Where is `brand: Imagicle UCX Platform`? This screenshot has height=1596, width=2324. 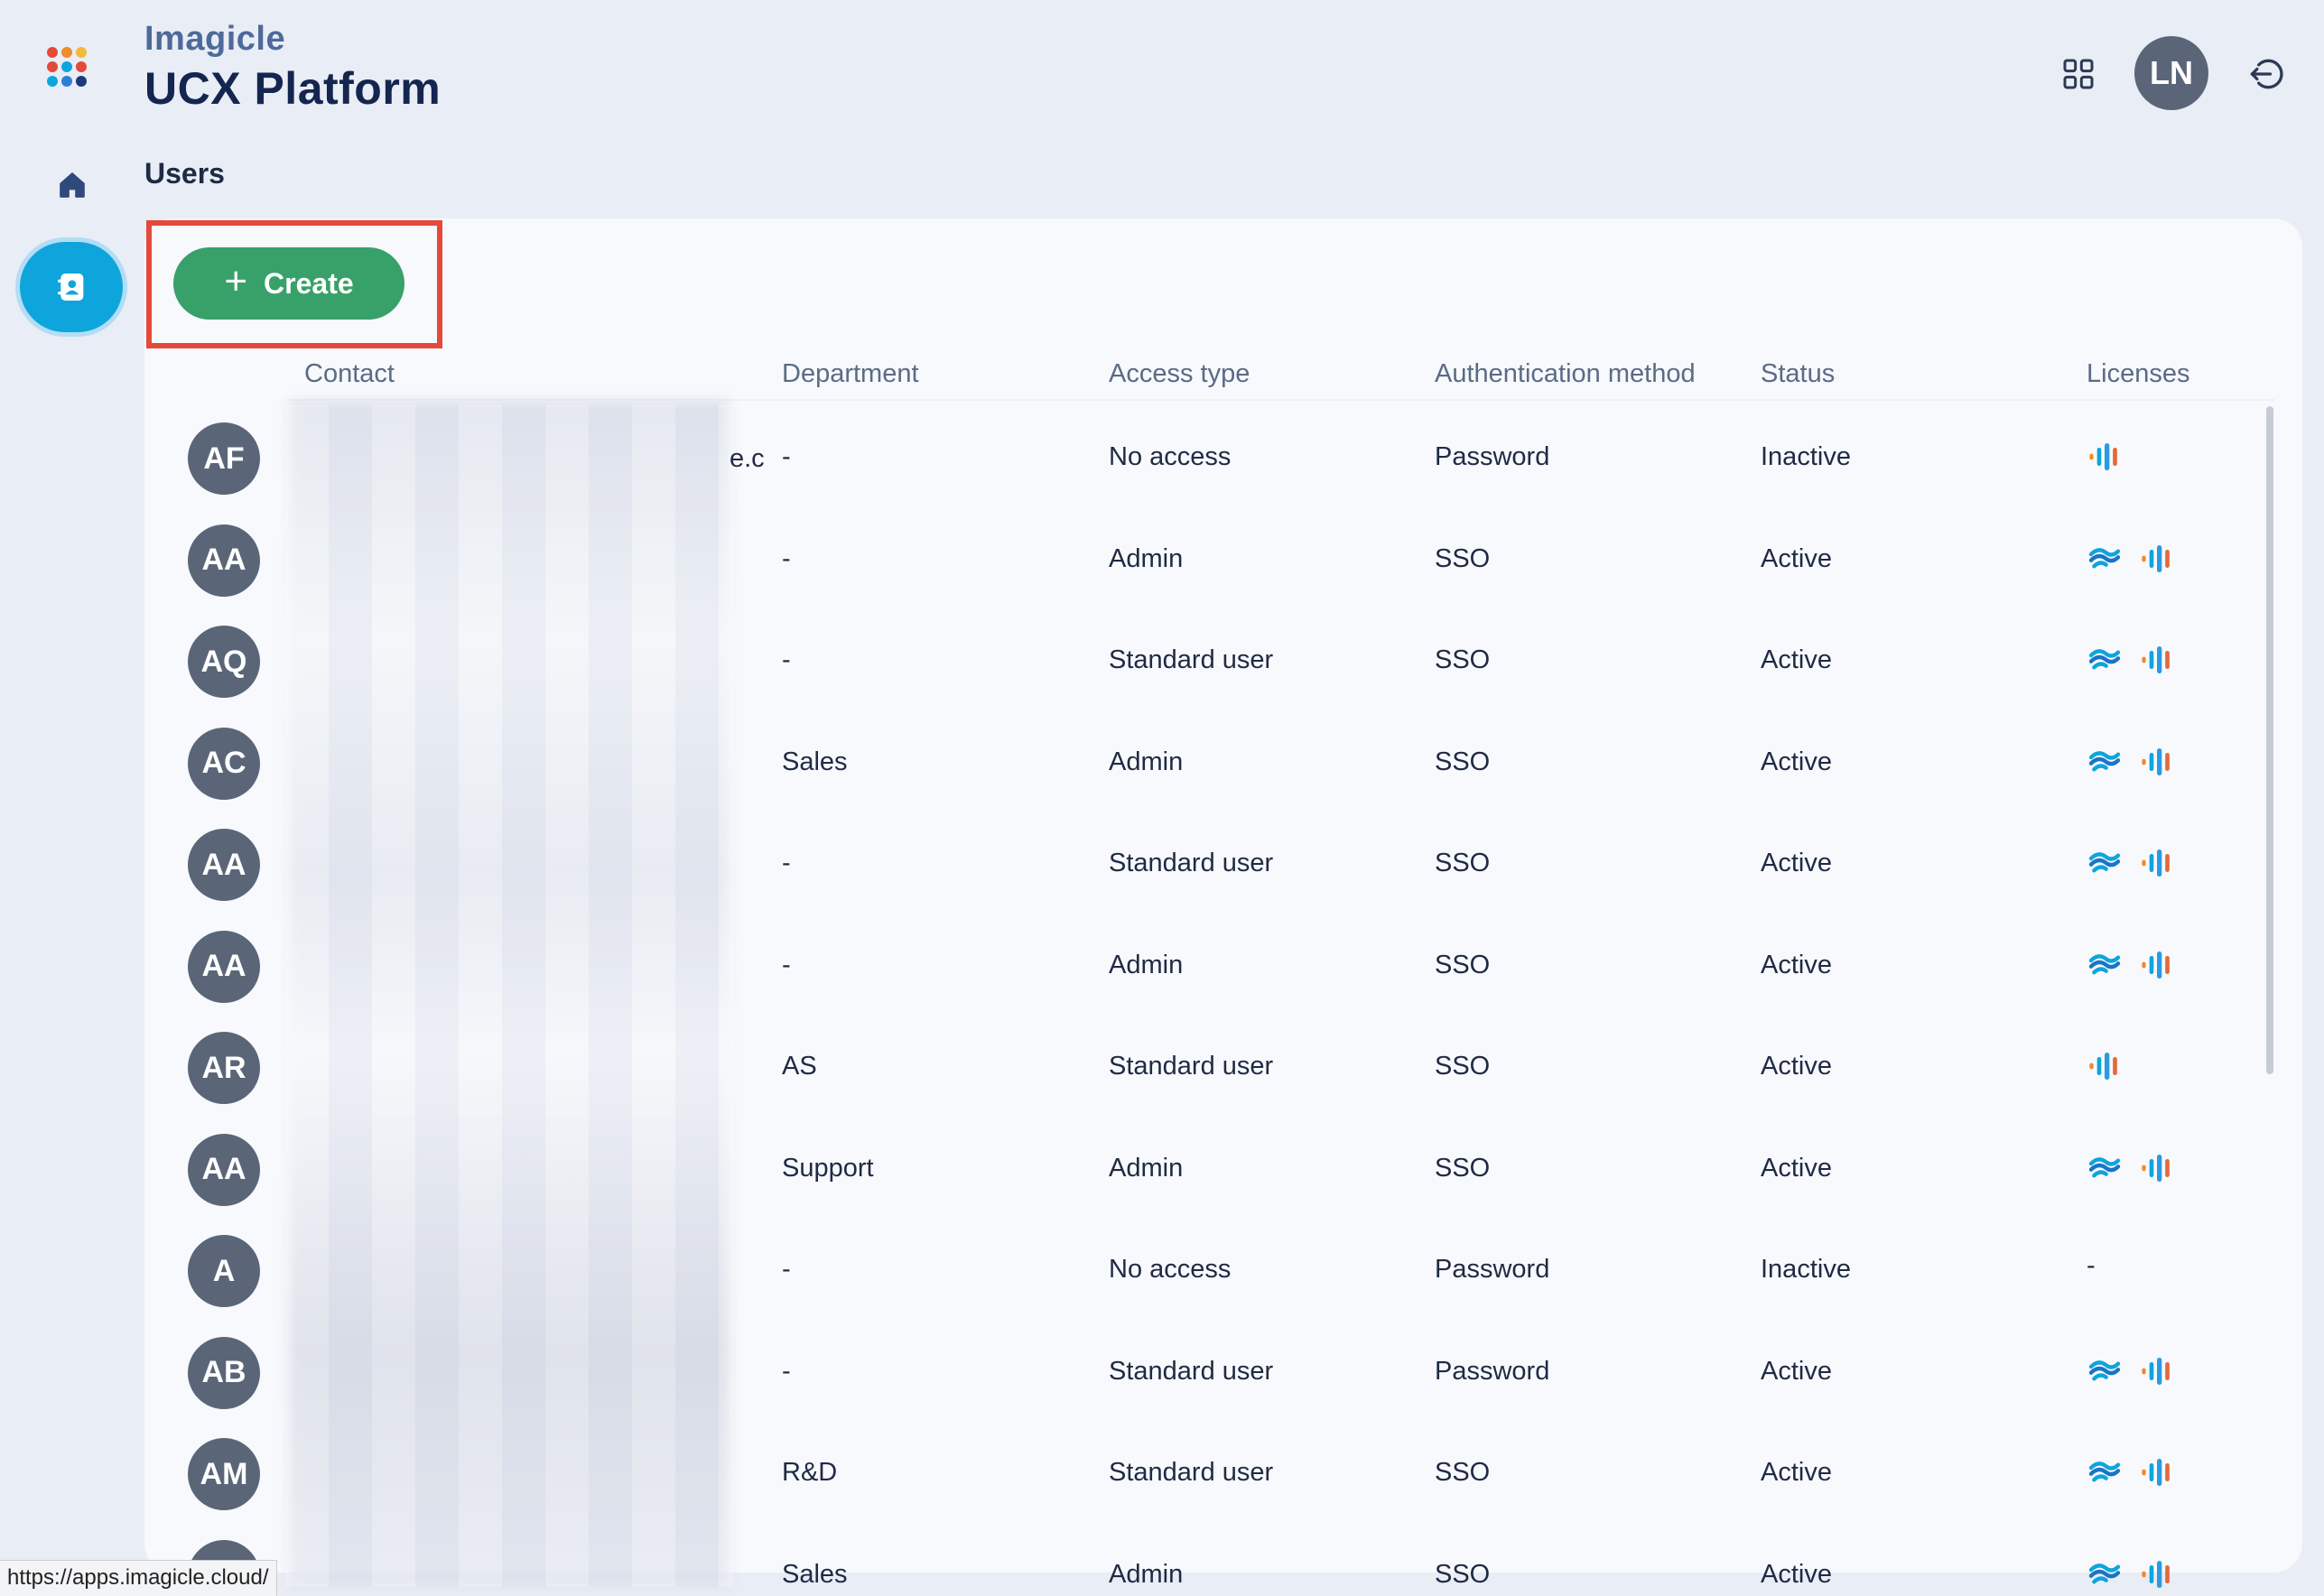 brand: Imagicle UCX Platform is located at coordinates (292, 67).